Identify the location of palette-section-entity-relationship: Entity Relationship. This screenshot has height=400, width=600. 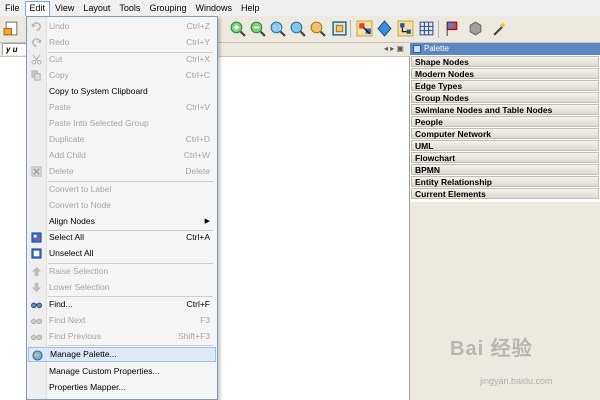
(505, 181).